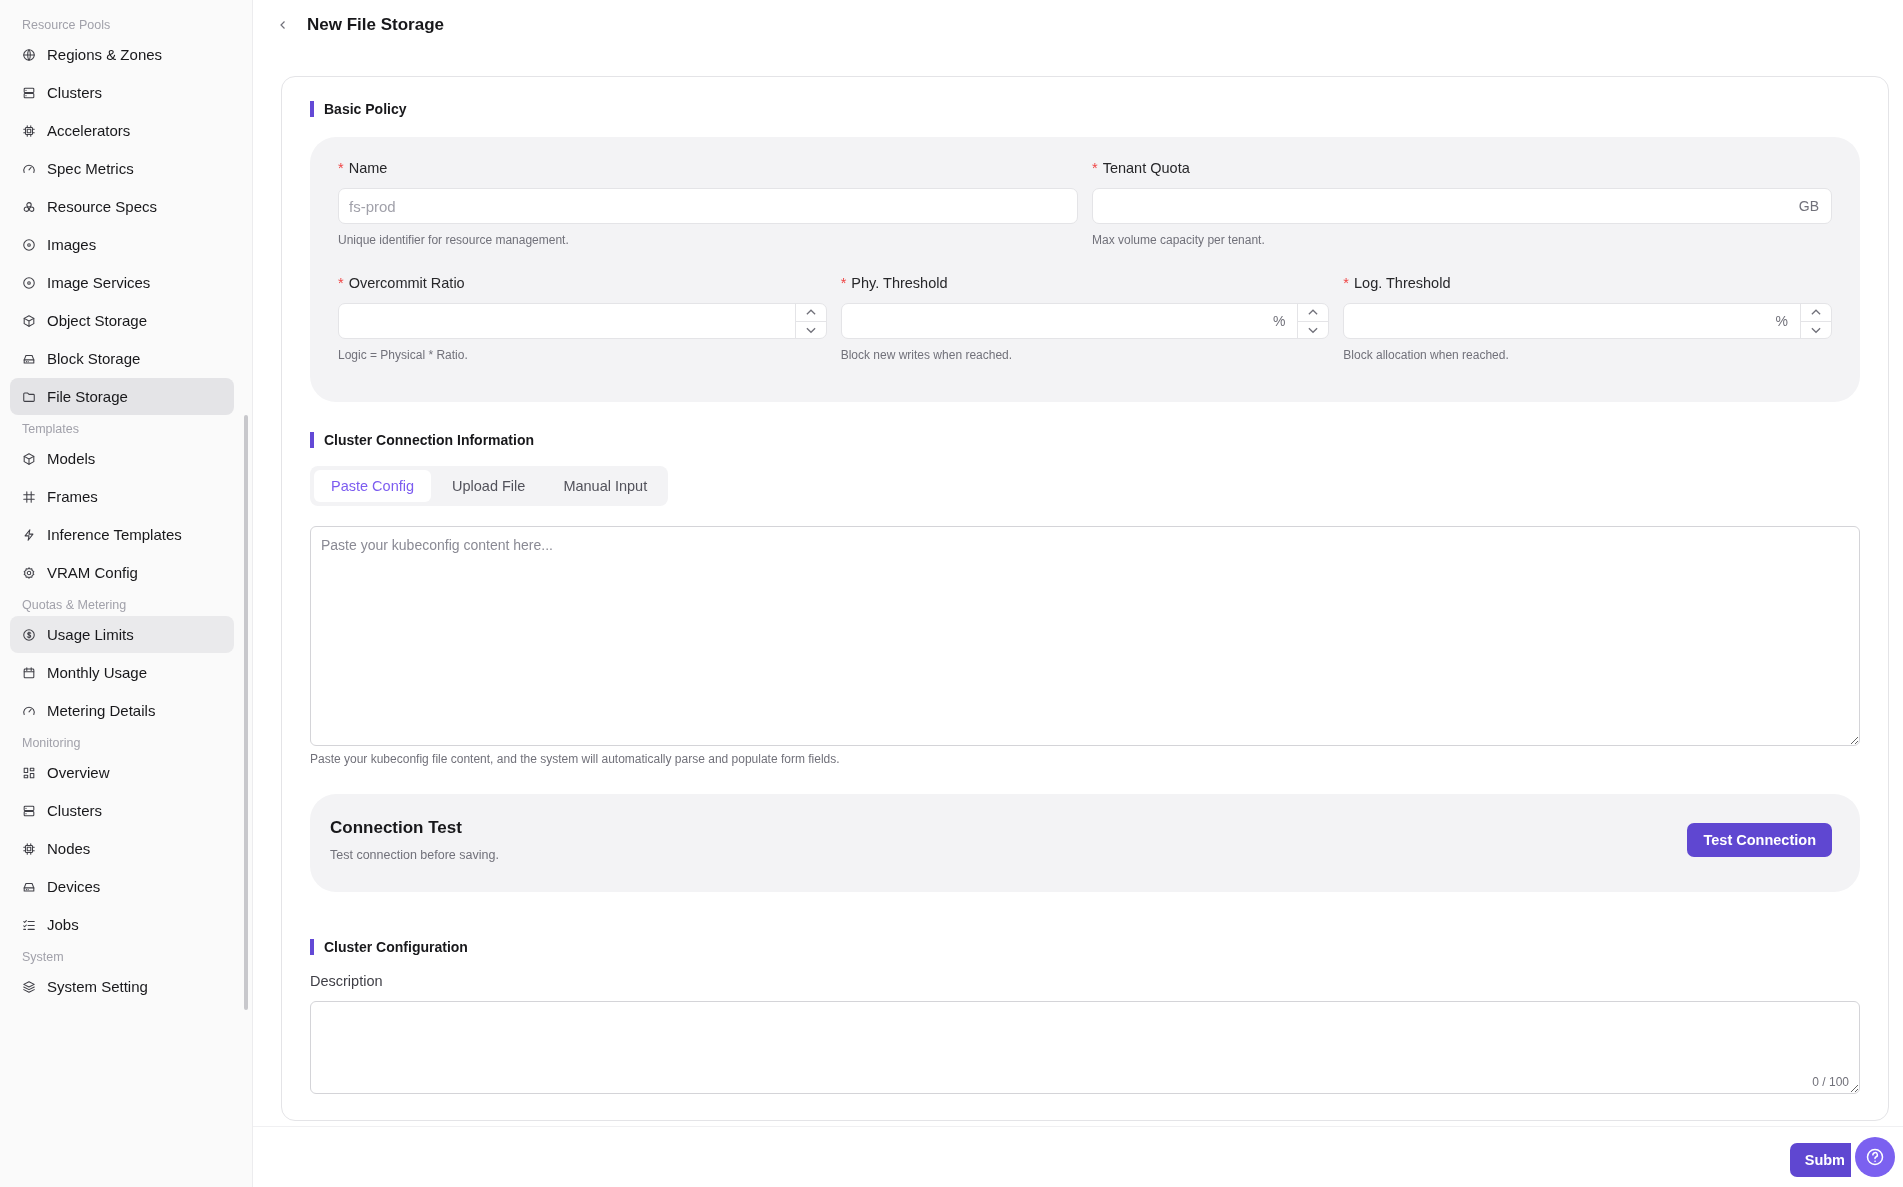  I want to click on sidebar-item: Images, so click(122, 244).